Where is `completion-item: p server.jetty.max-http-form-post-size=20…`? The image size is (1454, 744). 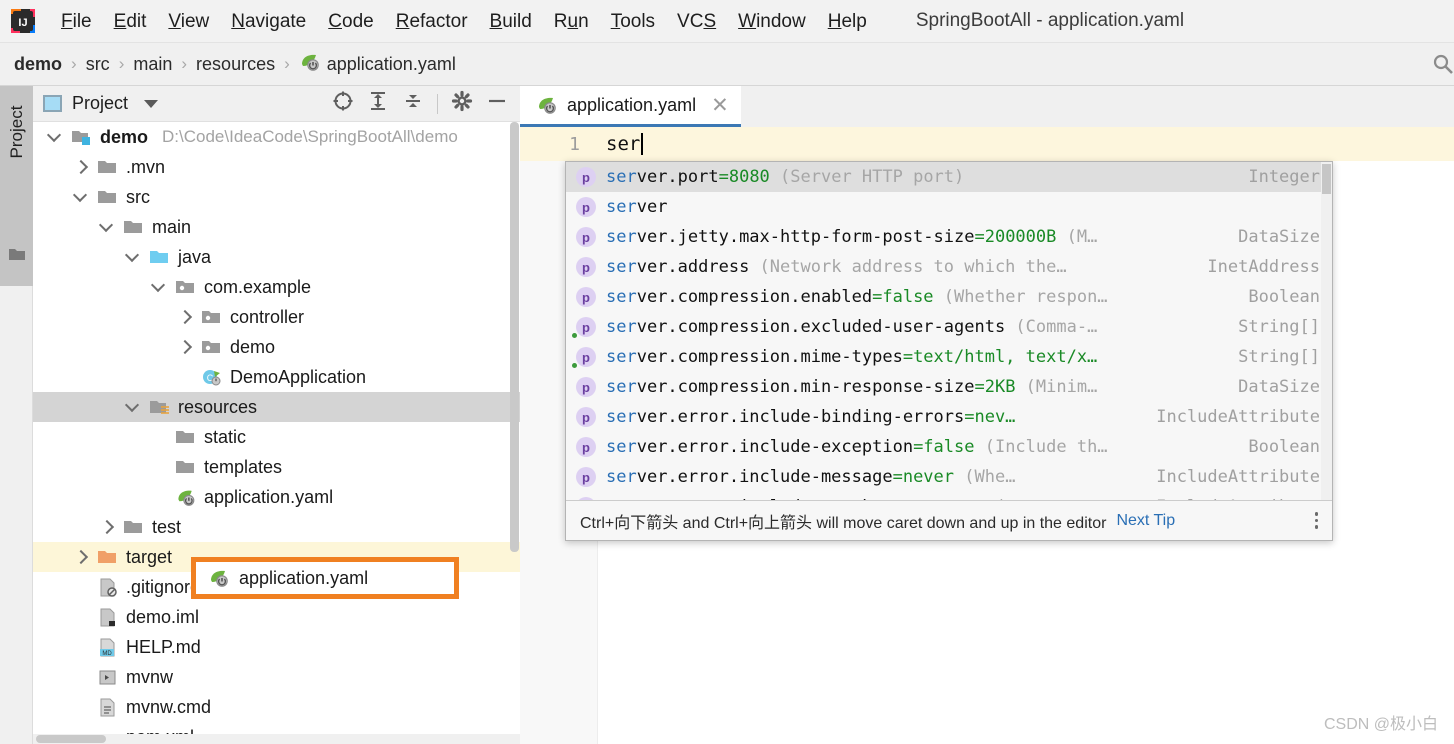 completion-item: p server.jetty.max-http-form-post-size=20… is located at coordinates (949, 237).